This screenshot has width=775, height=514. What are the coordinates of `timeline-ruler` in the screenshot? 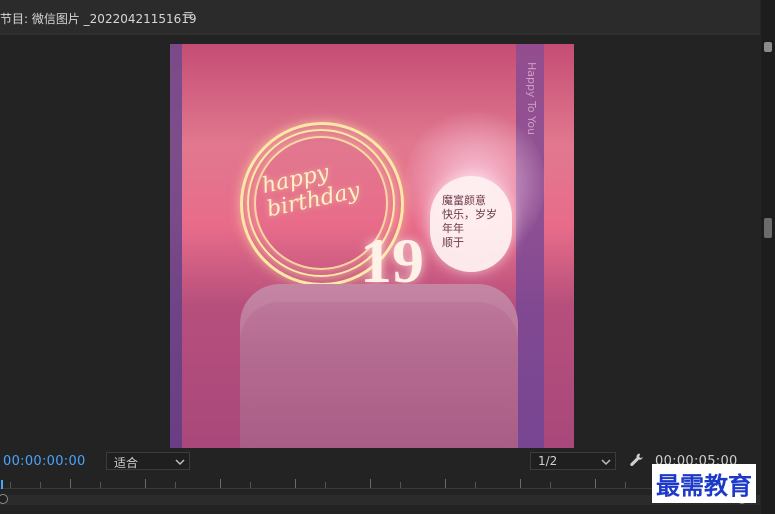 It's located at (371, 488).